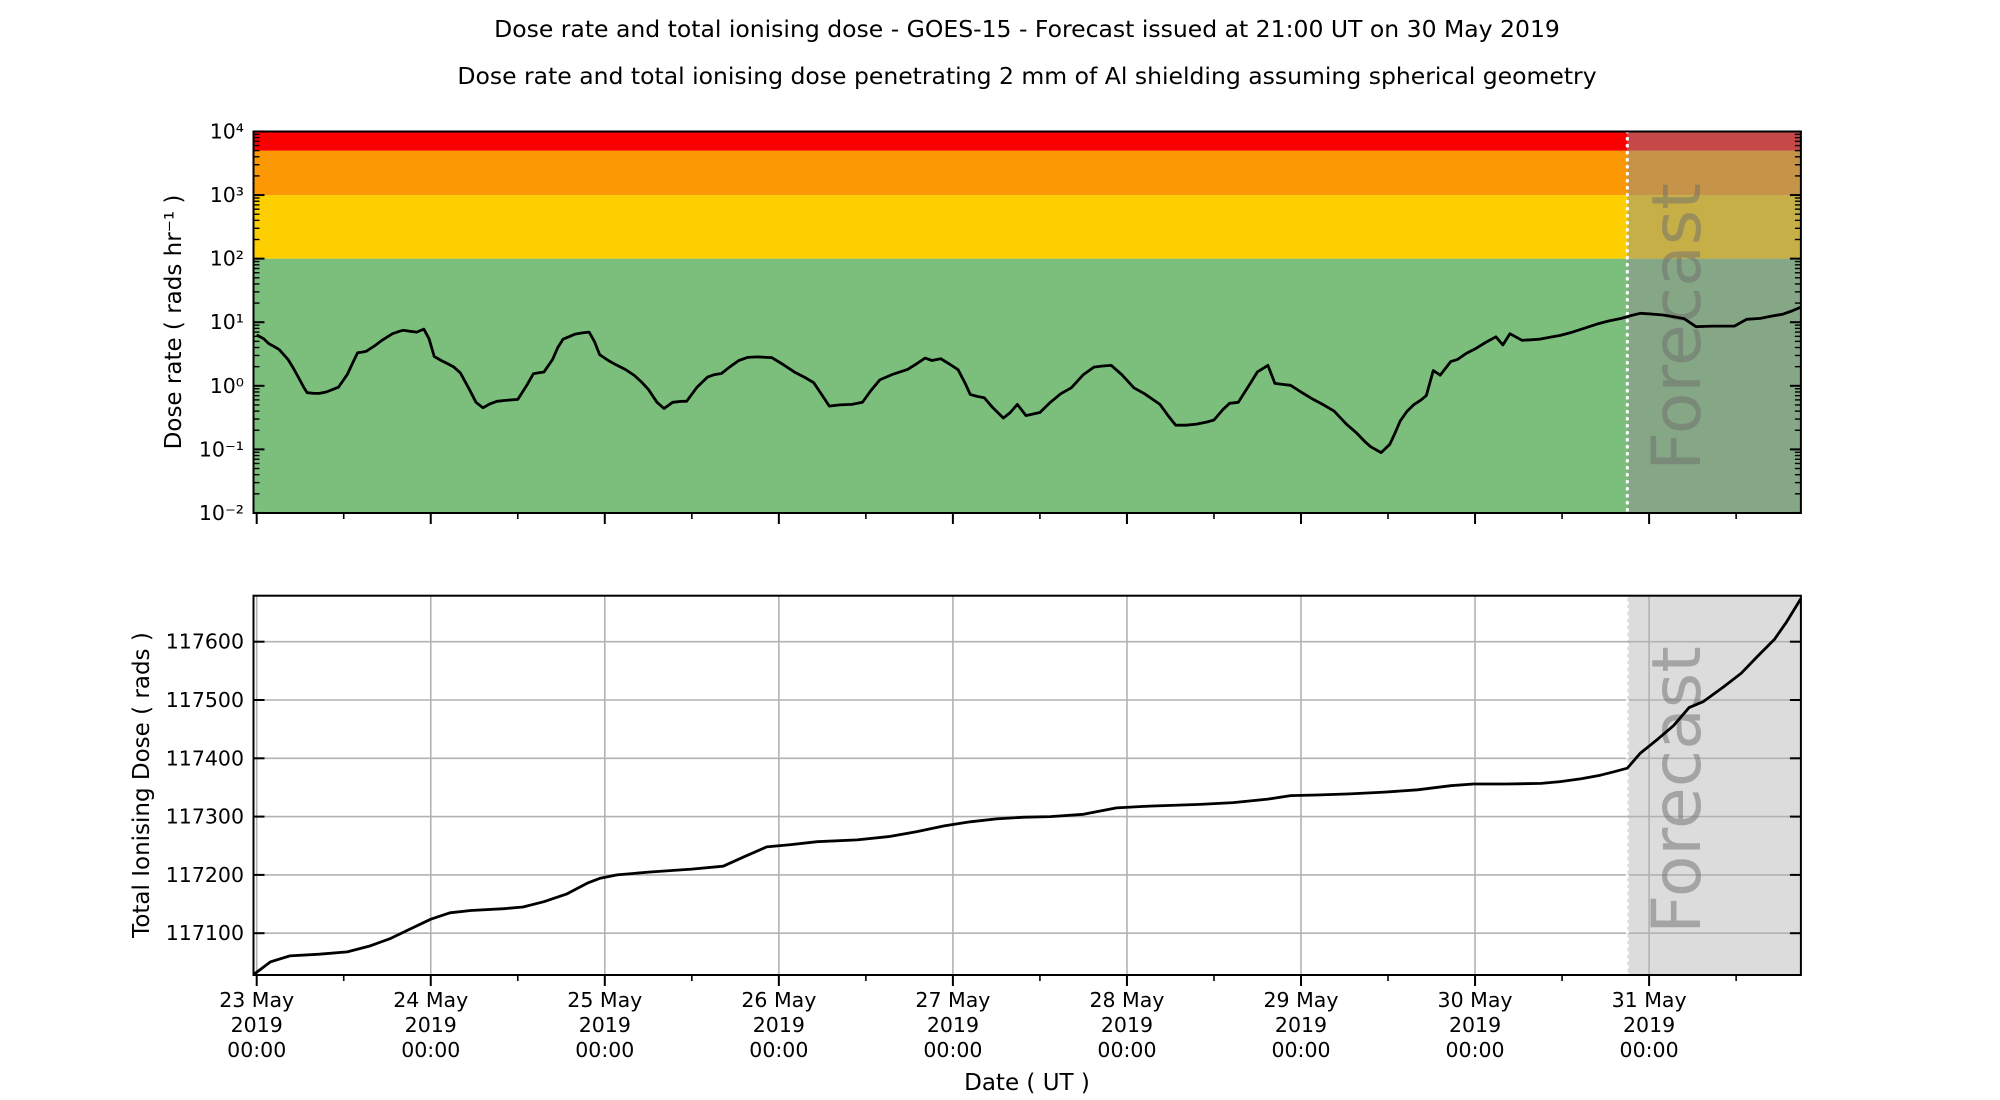 This screenshot has height=1100, width=2000. Describe the element at coordinates (227, 131) in the screenshot. I see `y-tick-label: 10⁴` at that location.